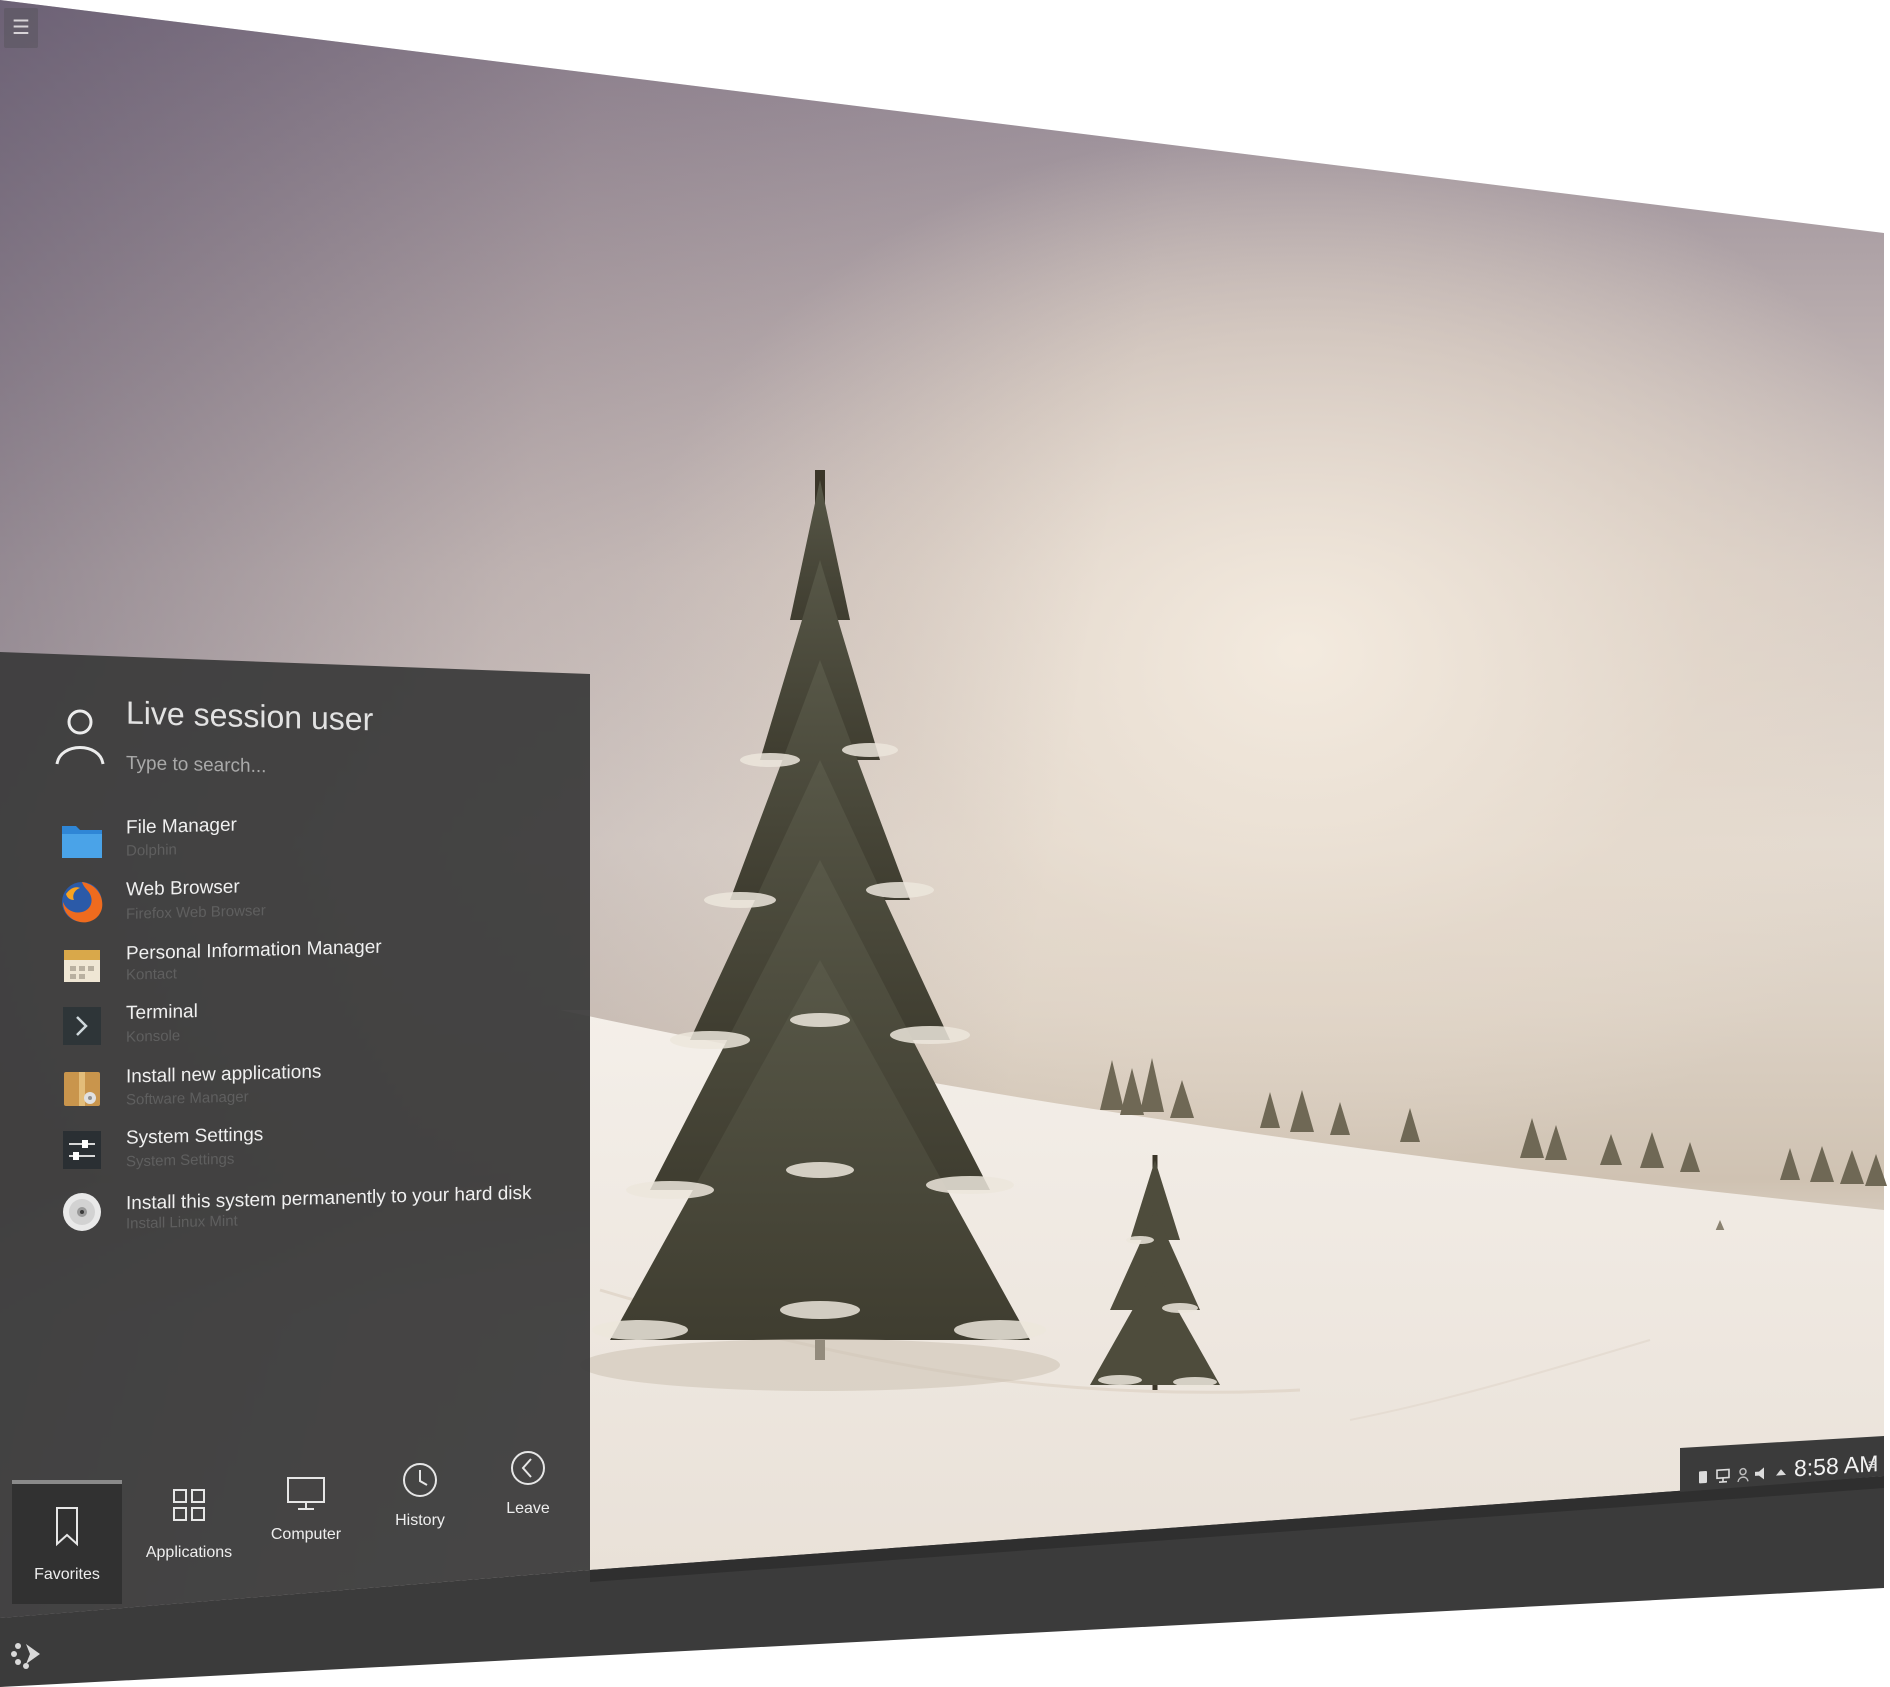 The image size is (1890, 1687). Describe the element at coordinates (1781, 1472) in the screenshot. I see `expand-arrow-icon` at that location.